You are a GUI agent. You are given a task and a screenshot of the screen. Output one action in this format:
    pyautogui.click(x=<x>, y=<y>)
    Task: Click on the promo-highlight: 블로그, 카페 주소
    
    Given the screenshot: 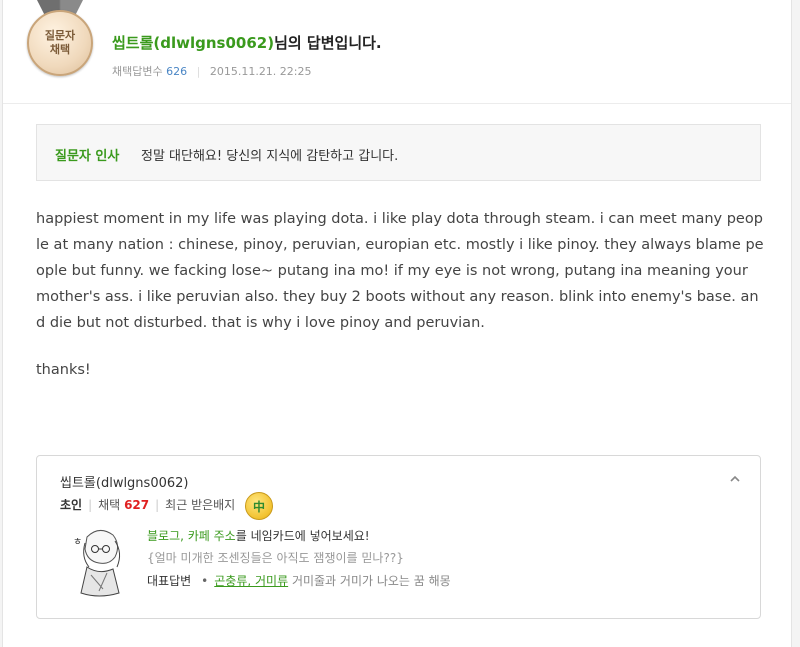 What is the action you would take?
    pyautogui.click(x=191, y=536)
    